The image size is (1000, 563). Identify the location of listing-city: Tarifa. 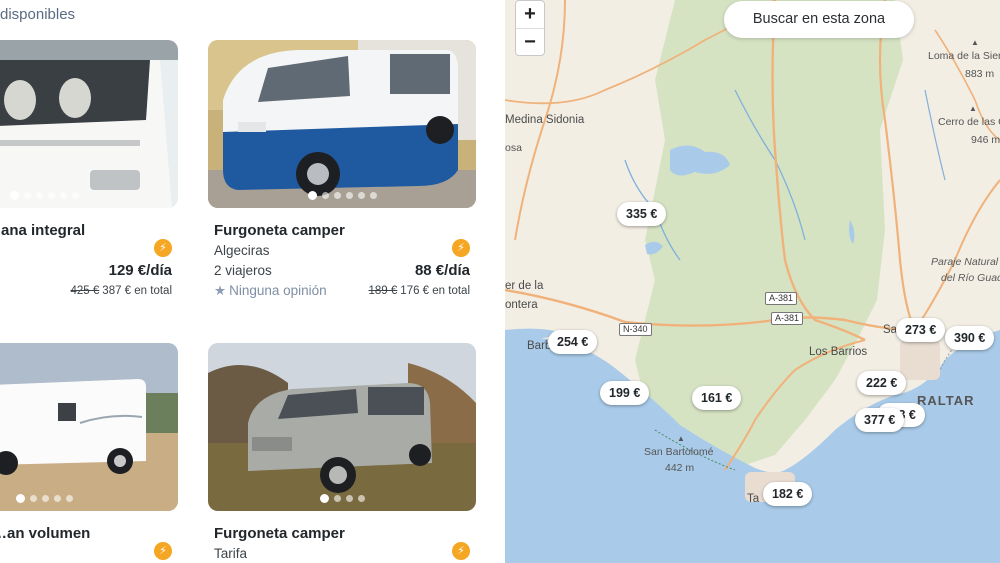
(231, 553).